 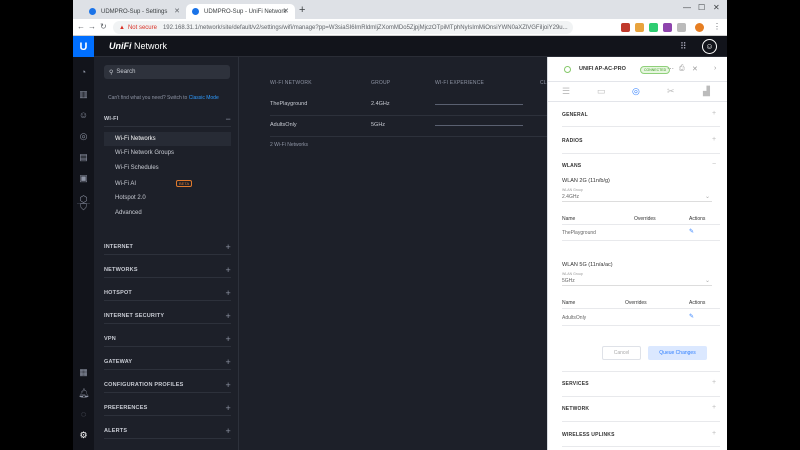 What do you see at coordinates (167, 339) in the screenshot?
I see `section-vpn: VPN +` at bounding box center [167, 339].